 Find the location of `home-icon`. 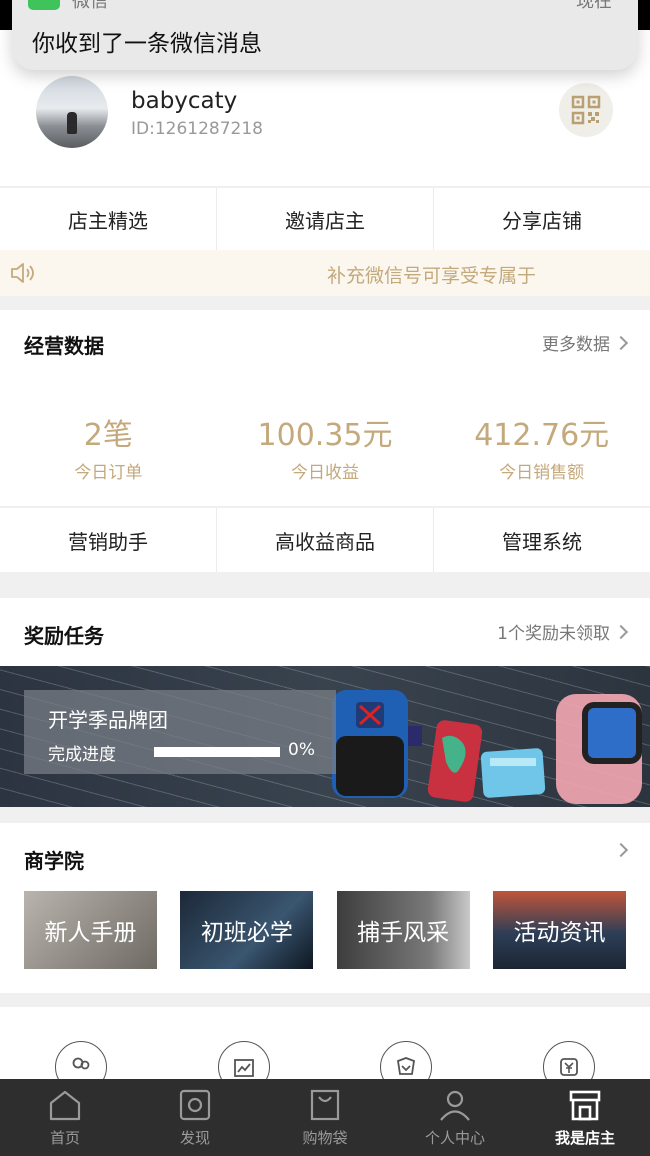

home-icon is located at coordinates (65, 1105).